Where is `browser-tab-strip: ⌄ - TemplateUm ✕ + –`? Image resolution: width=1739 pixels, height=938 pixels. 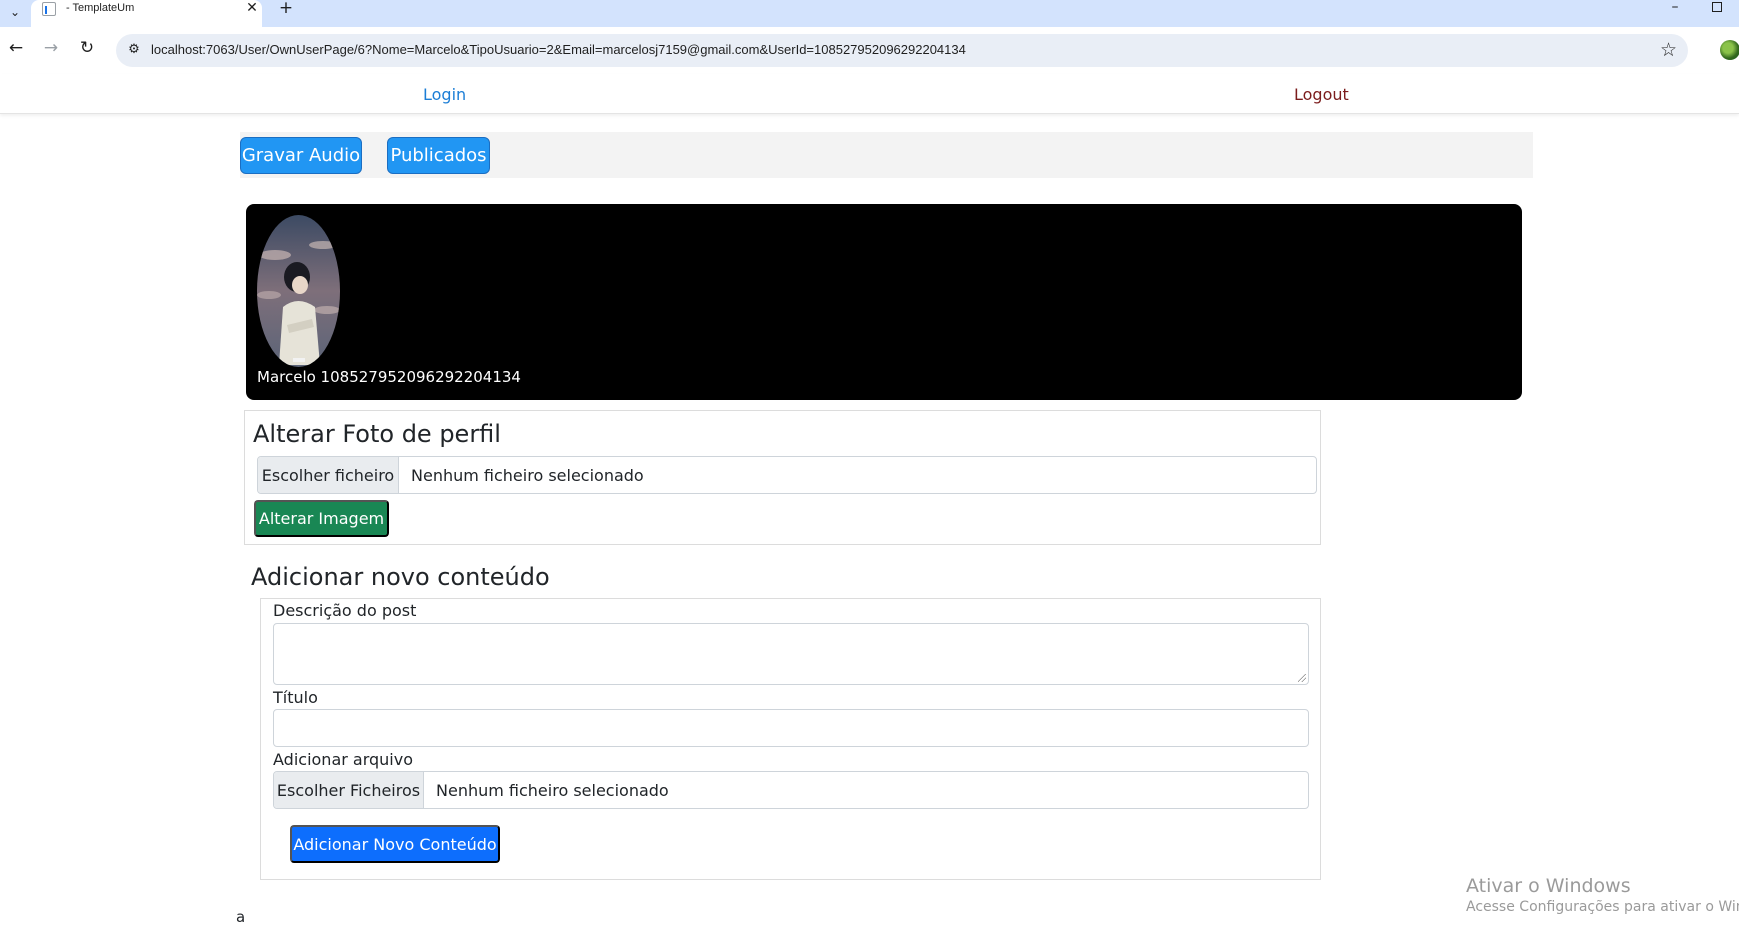
browser-tab-strip: ⌄ - TemplateUm ✕ + – is located at coordinates (869, 13).